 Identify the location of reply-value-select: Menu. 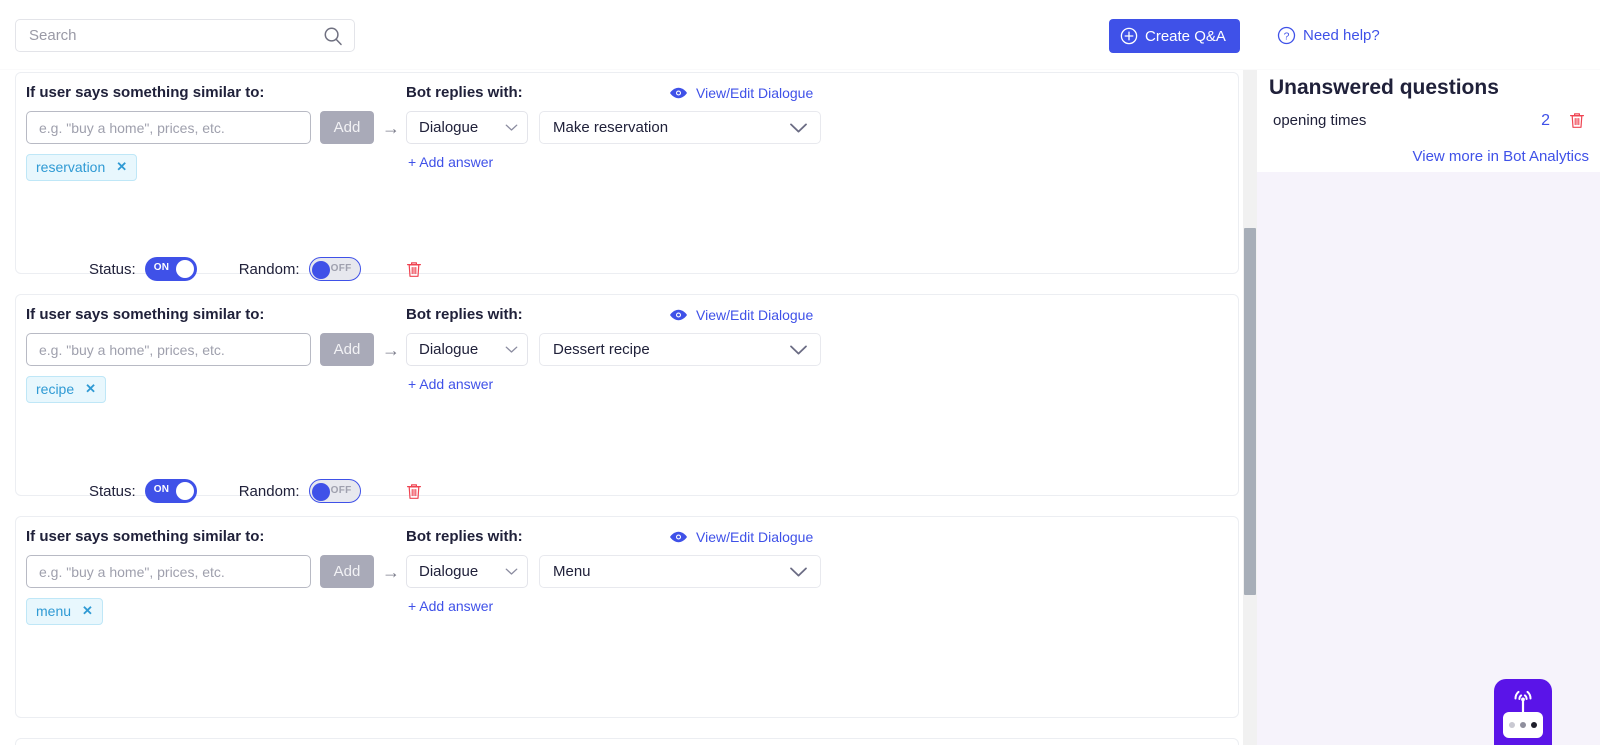
(680, 571).